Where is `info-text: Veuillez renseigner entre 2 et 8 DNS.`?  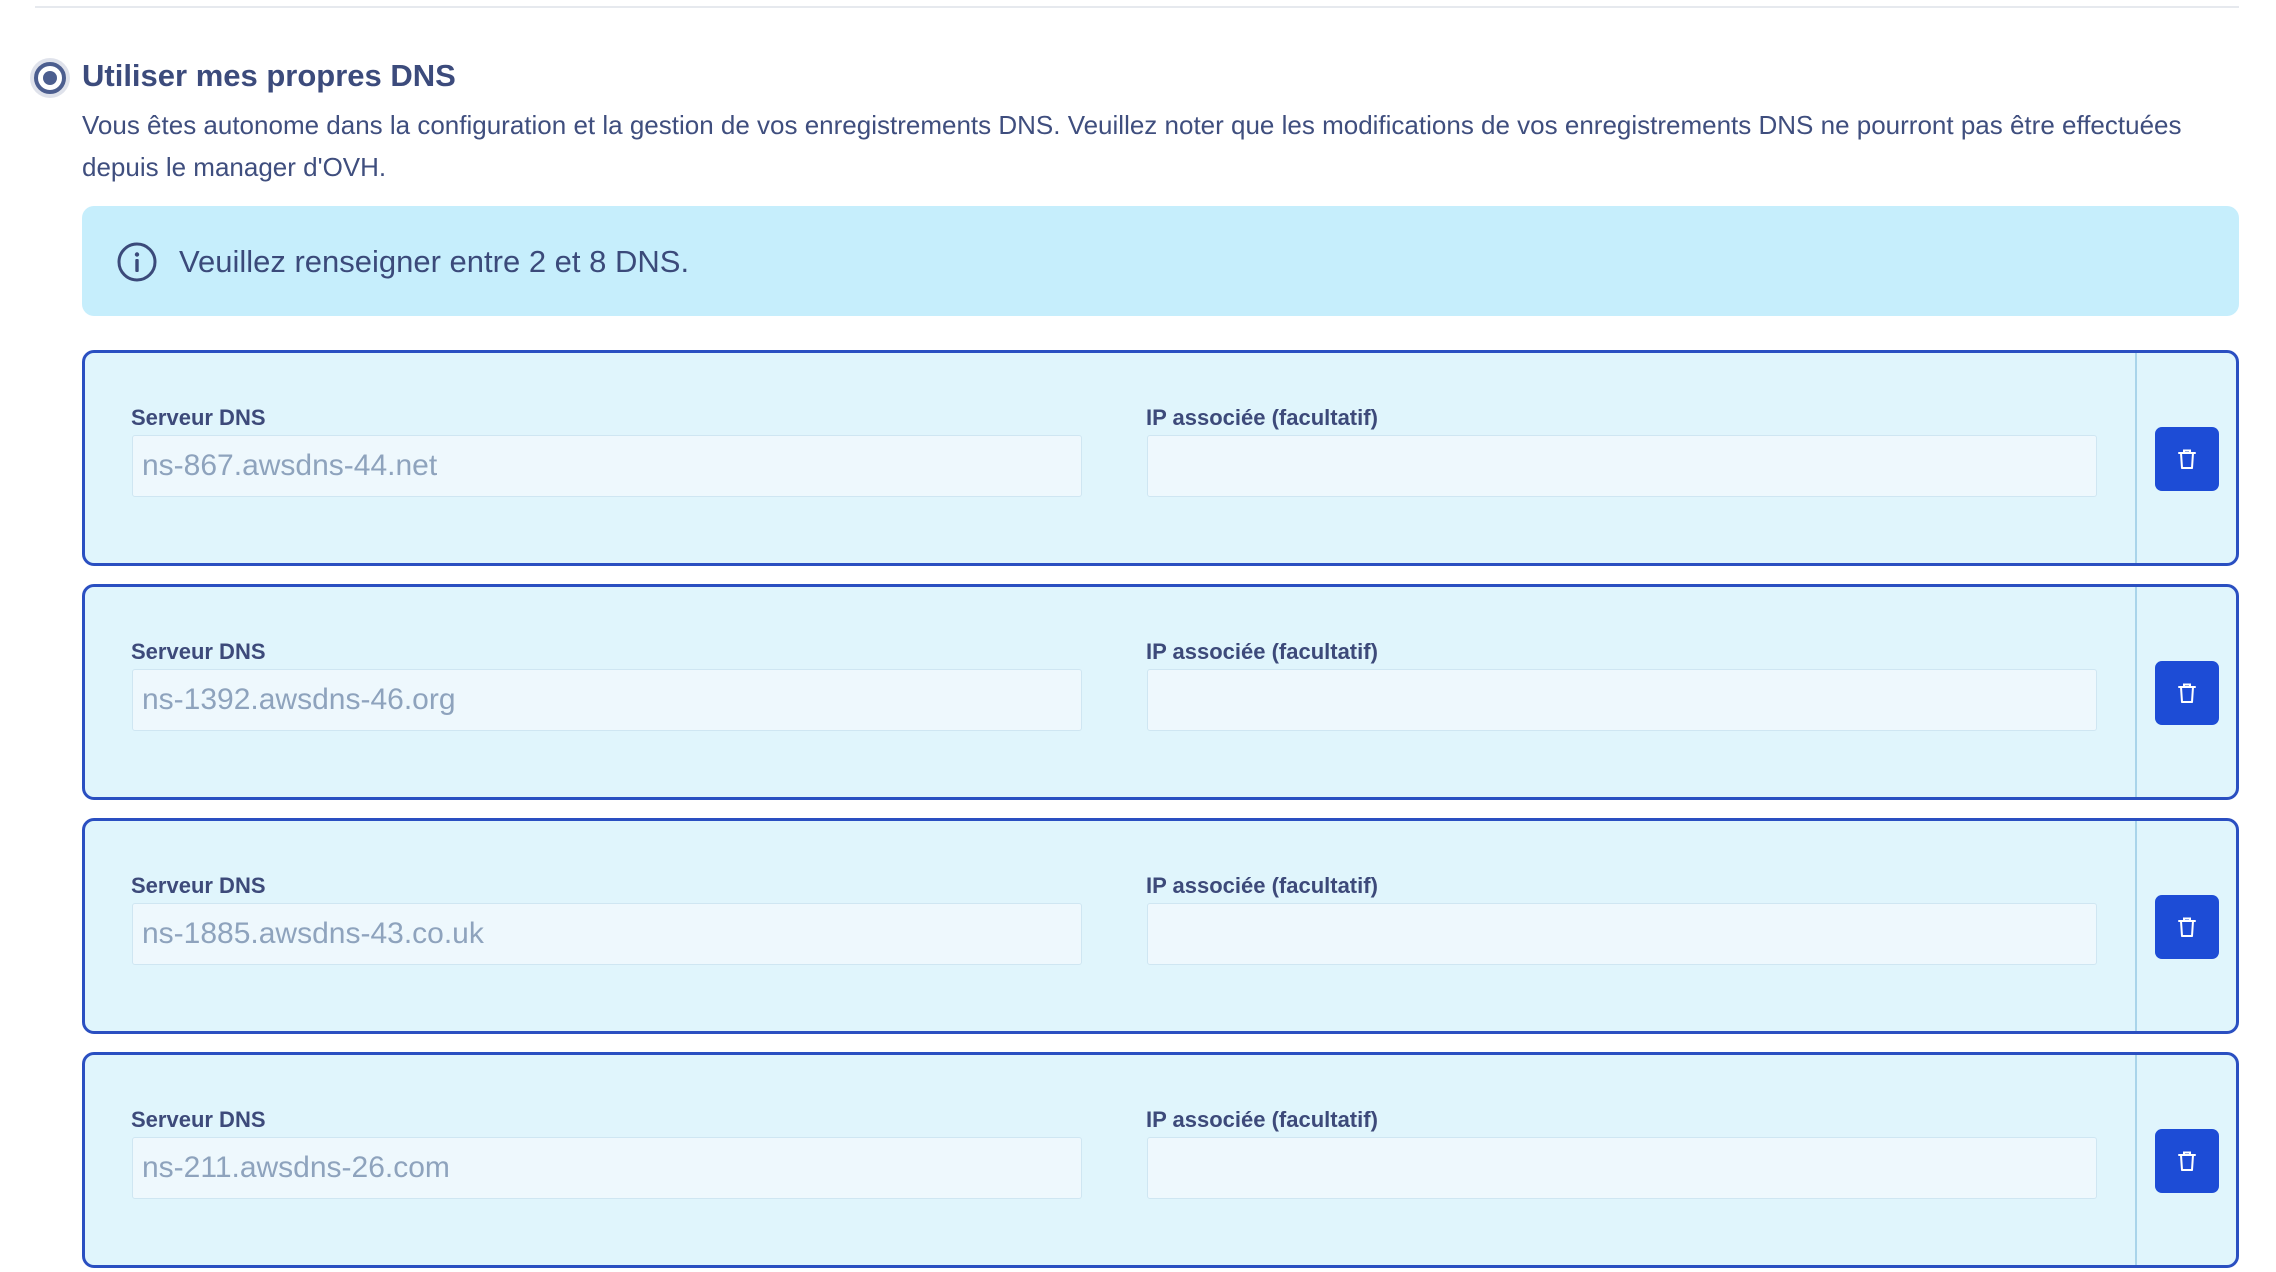 info-text: Veuillez renseigner entre 2 et 8 DNS. is located at coordinates (434, 261).